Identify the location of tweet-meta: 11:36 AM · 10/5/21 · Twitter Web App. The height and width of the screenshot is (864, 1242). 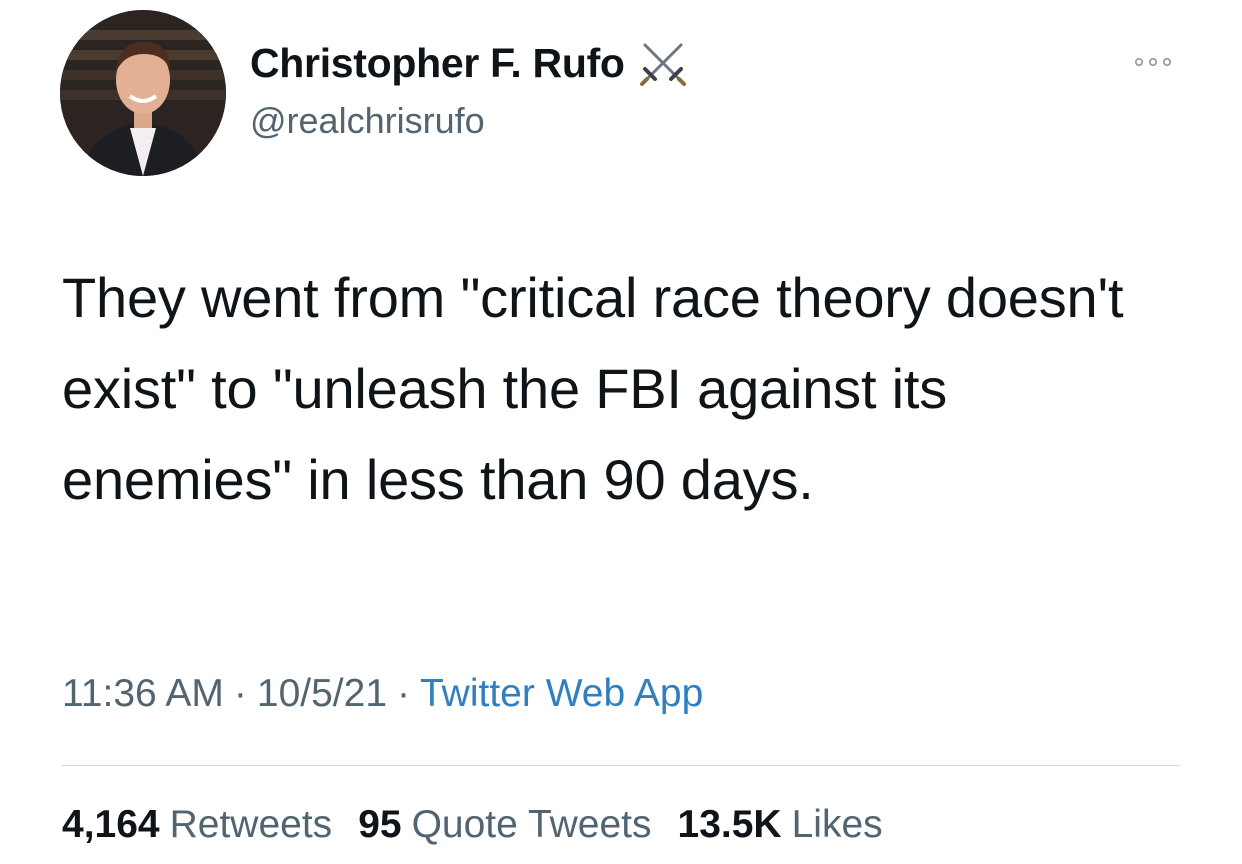
(382, 694).